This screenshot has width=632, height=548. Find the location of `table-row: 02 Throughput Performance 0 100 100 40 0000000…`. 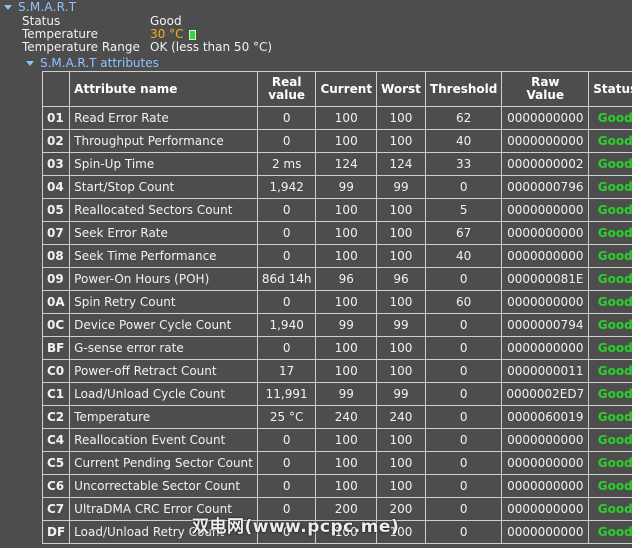

table-row: 02 Throughput Performance 0 100 100 40 0000000… is located at coordinates (336, 141).